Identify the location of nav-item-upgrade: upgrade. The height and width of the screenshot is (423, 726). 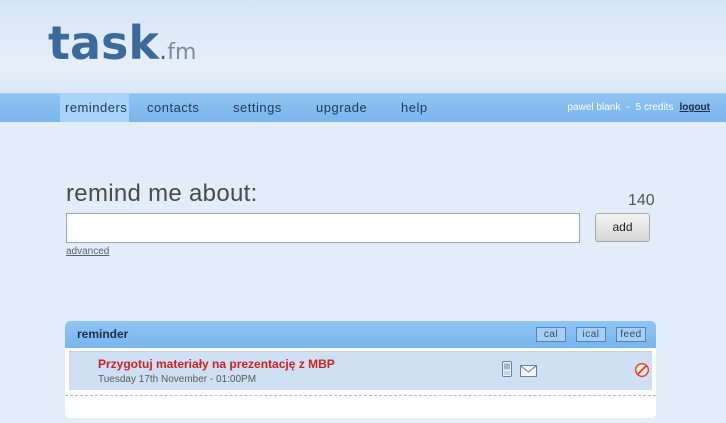
(341, 108).